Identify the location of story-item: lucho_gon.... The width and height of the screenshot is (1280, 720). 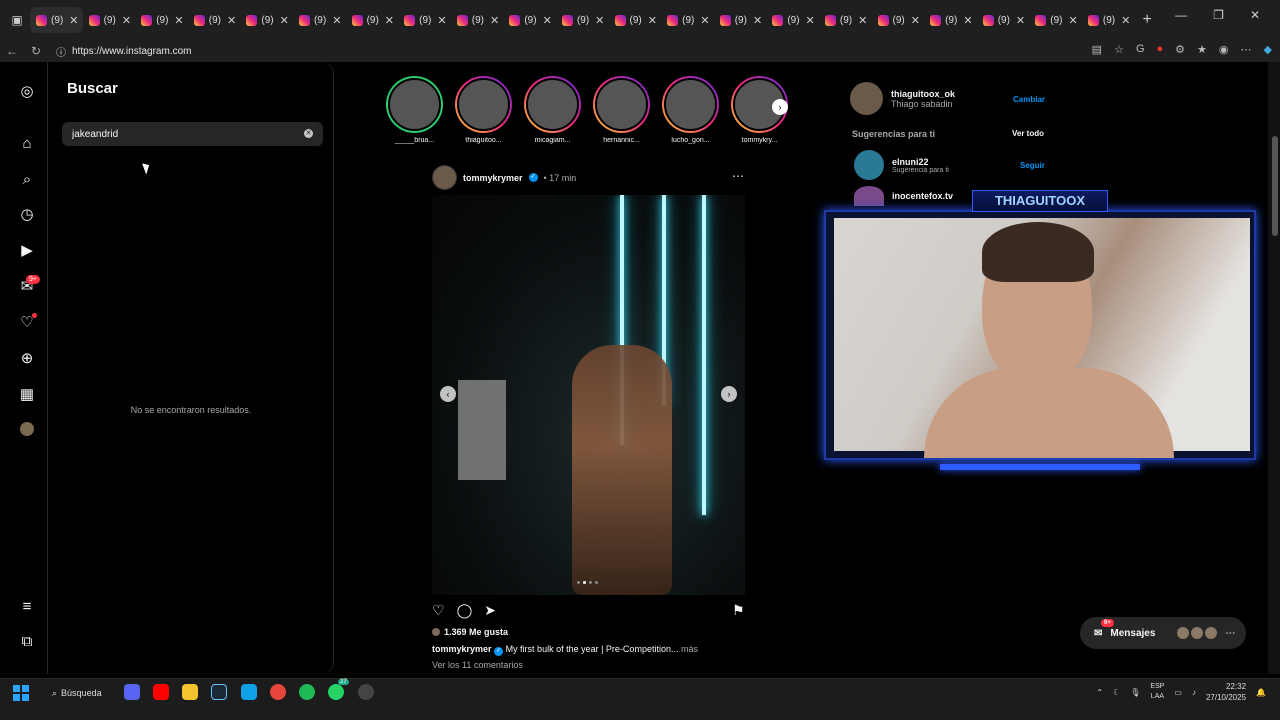
(690, 110).